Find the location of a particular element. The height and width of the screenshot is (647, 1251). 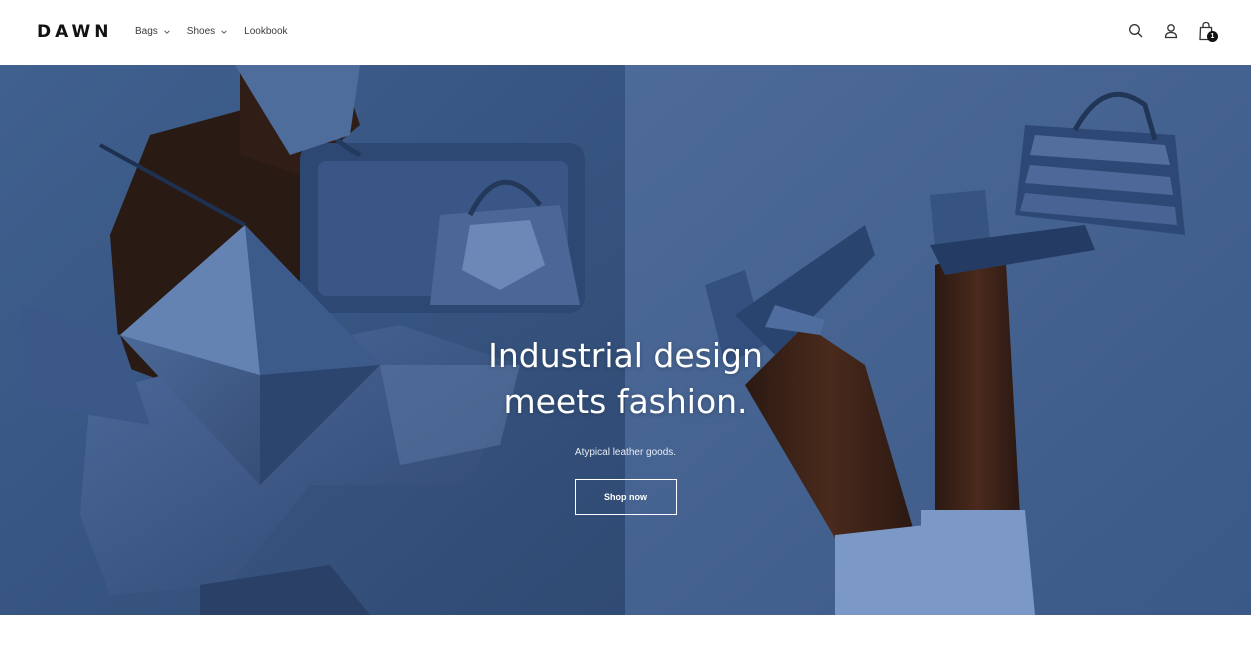

main-nav: Bags Shoes Lookbook is located at coordinates (211, 31).